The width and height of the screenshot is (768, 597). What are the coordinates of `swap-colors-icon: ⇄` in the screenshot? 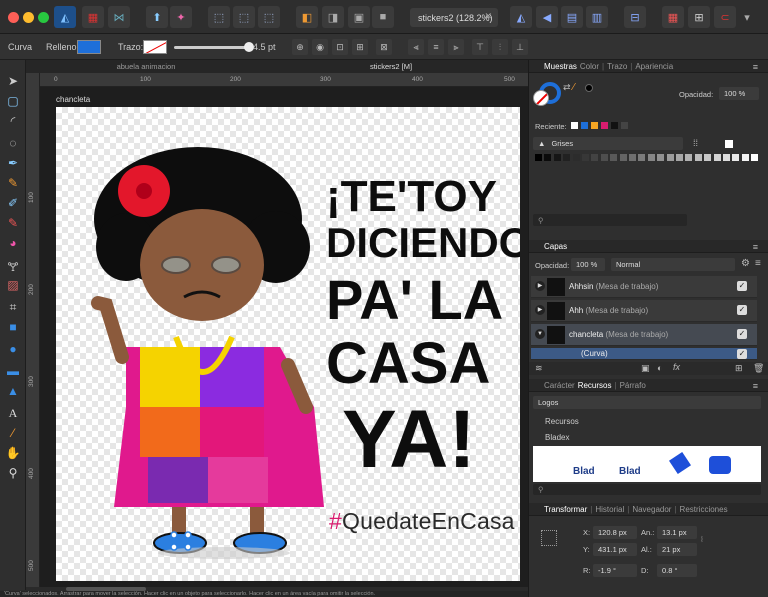 It's located at (567, 87).